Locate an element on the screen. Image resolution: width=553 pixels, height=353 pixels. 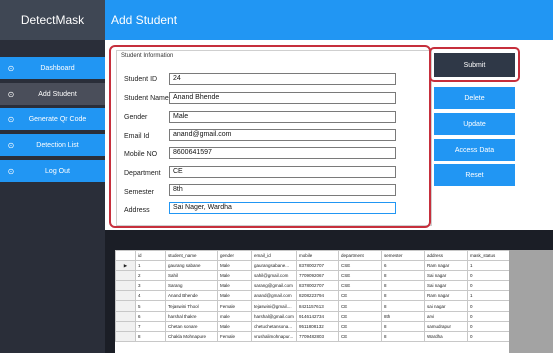
table-cell: 5 is located at coordinates (150, 306).